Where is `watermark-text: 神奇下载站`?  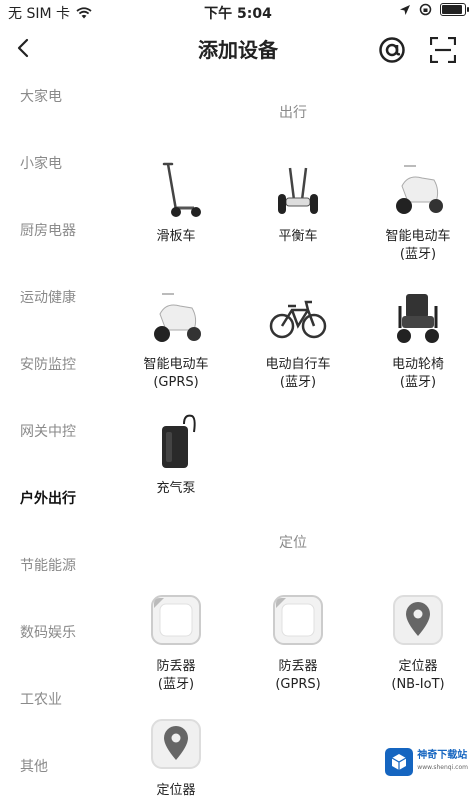 watermark-text: 神奇下载站 is located at coordinates (442, 755).